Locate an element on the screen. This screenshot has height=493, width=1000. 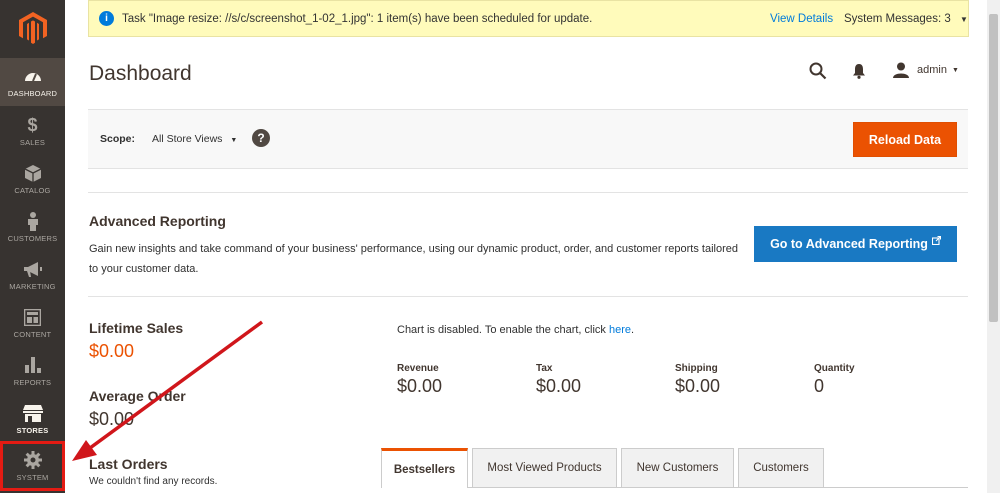
quantity-label: Quantity is located at coordinates (834, 368).